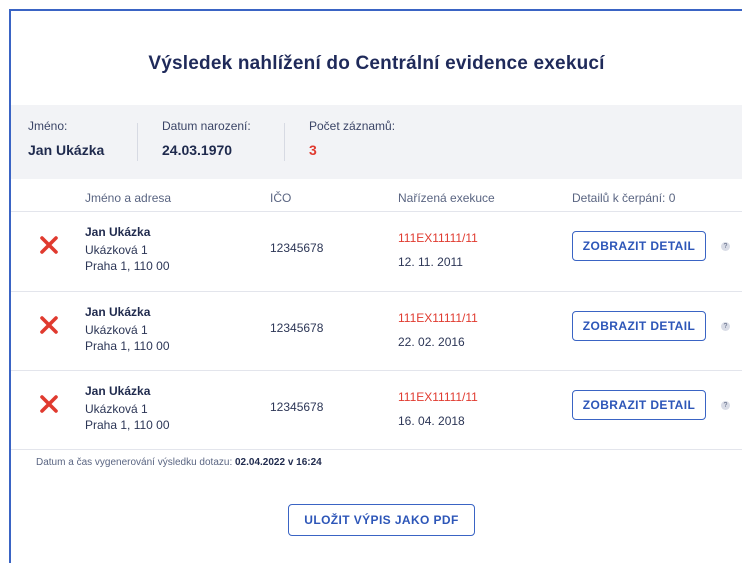 The image size is (742, 563). I want to click on birthdate-label: Datum narození:, so click(206, 126).